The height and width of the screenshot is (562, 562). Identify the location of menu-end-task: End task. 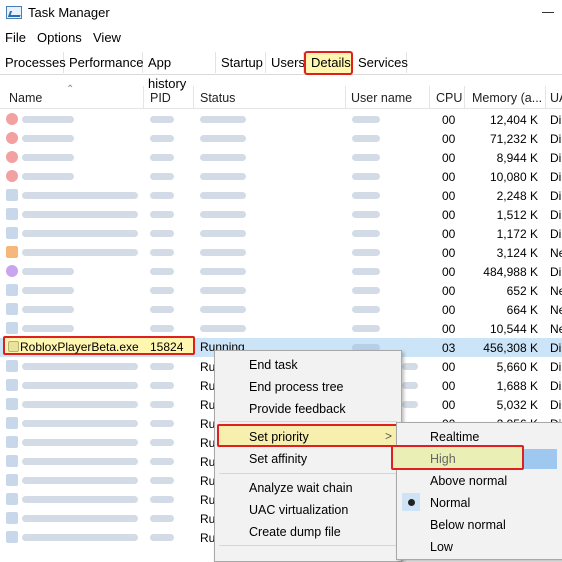
(273, 365).